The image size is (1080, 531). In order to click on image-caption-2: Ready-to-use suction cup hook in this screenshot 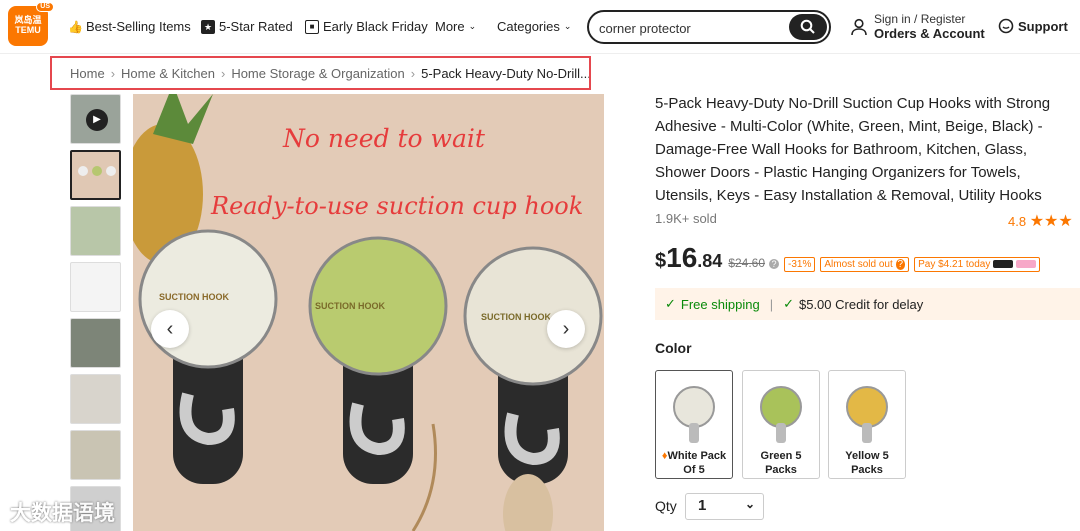, I will do `click(397, 206)`.